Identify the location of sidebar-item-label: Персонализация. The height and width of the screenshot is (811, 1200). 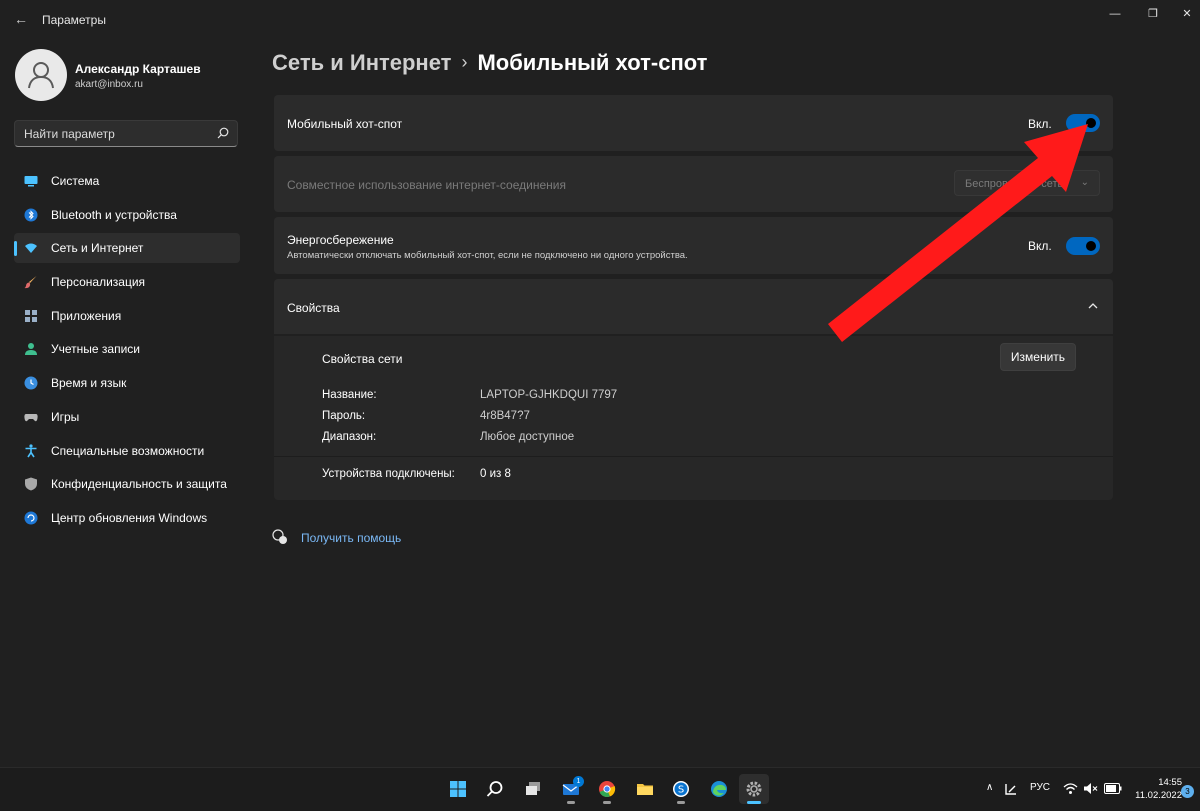
(98, 282).